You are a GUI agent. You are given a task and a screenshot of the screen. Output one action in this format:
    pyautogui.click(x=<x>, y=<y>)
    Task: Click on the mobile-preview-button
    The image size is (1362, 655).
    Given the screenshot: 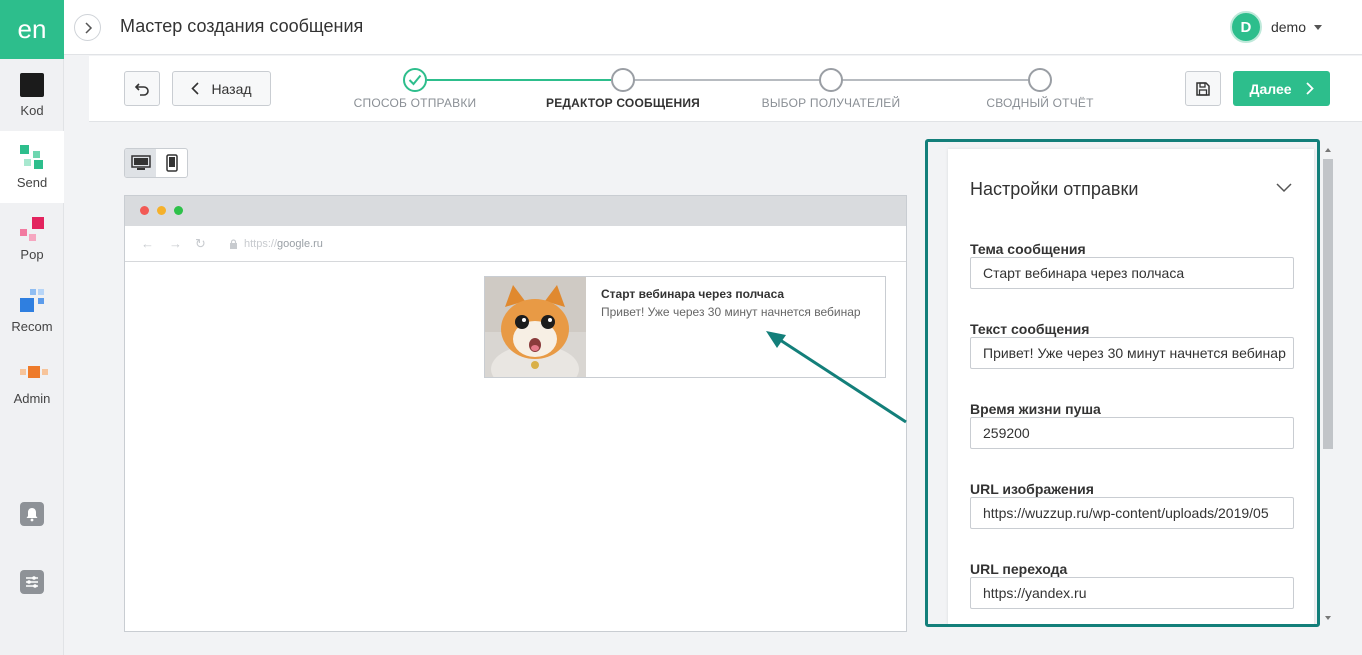 What is the action you would take?
    pyautogui.click(x=171, y=163)
    